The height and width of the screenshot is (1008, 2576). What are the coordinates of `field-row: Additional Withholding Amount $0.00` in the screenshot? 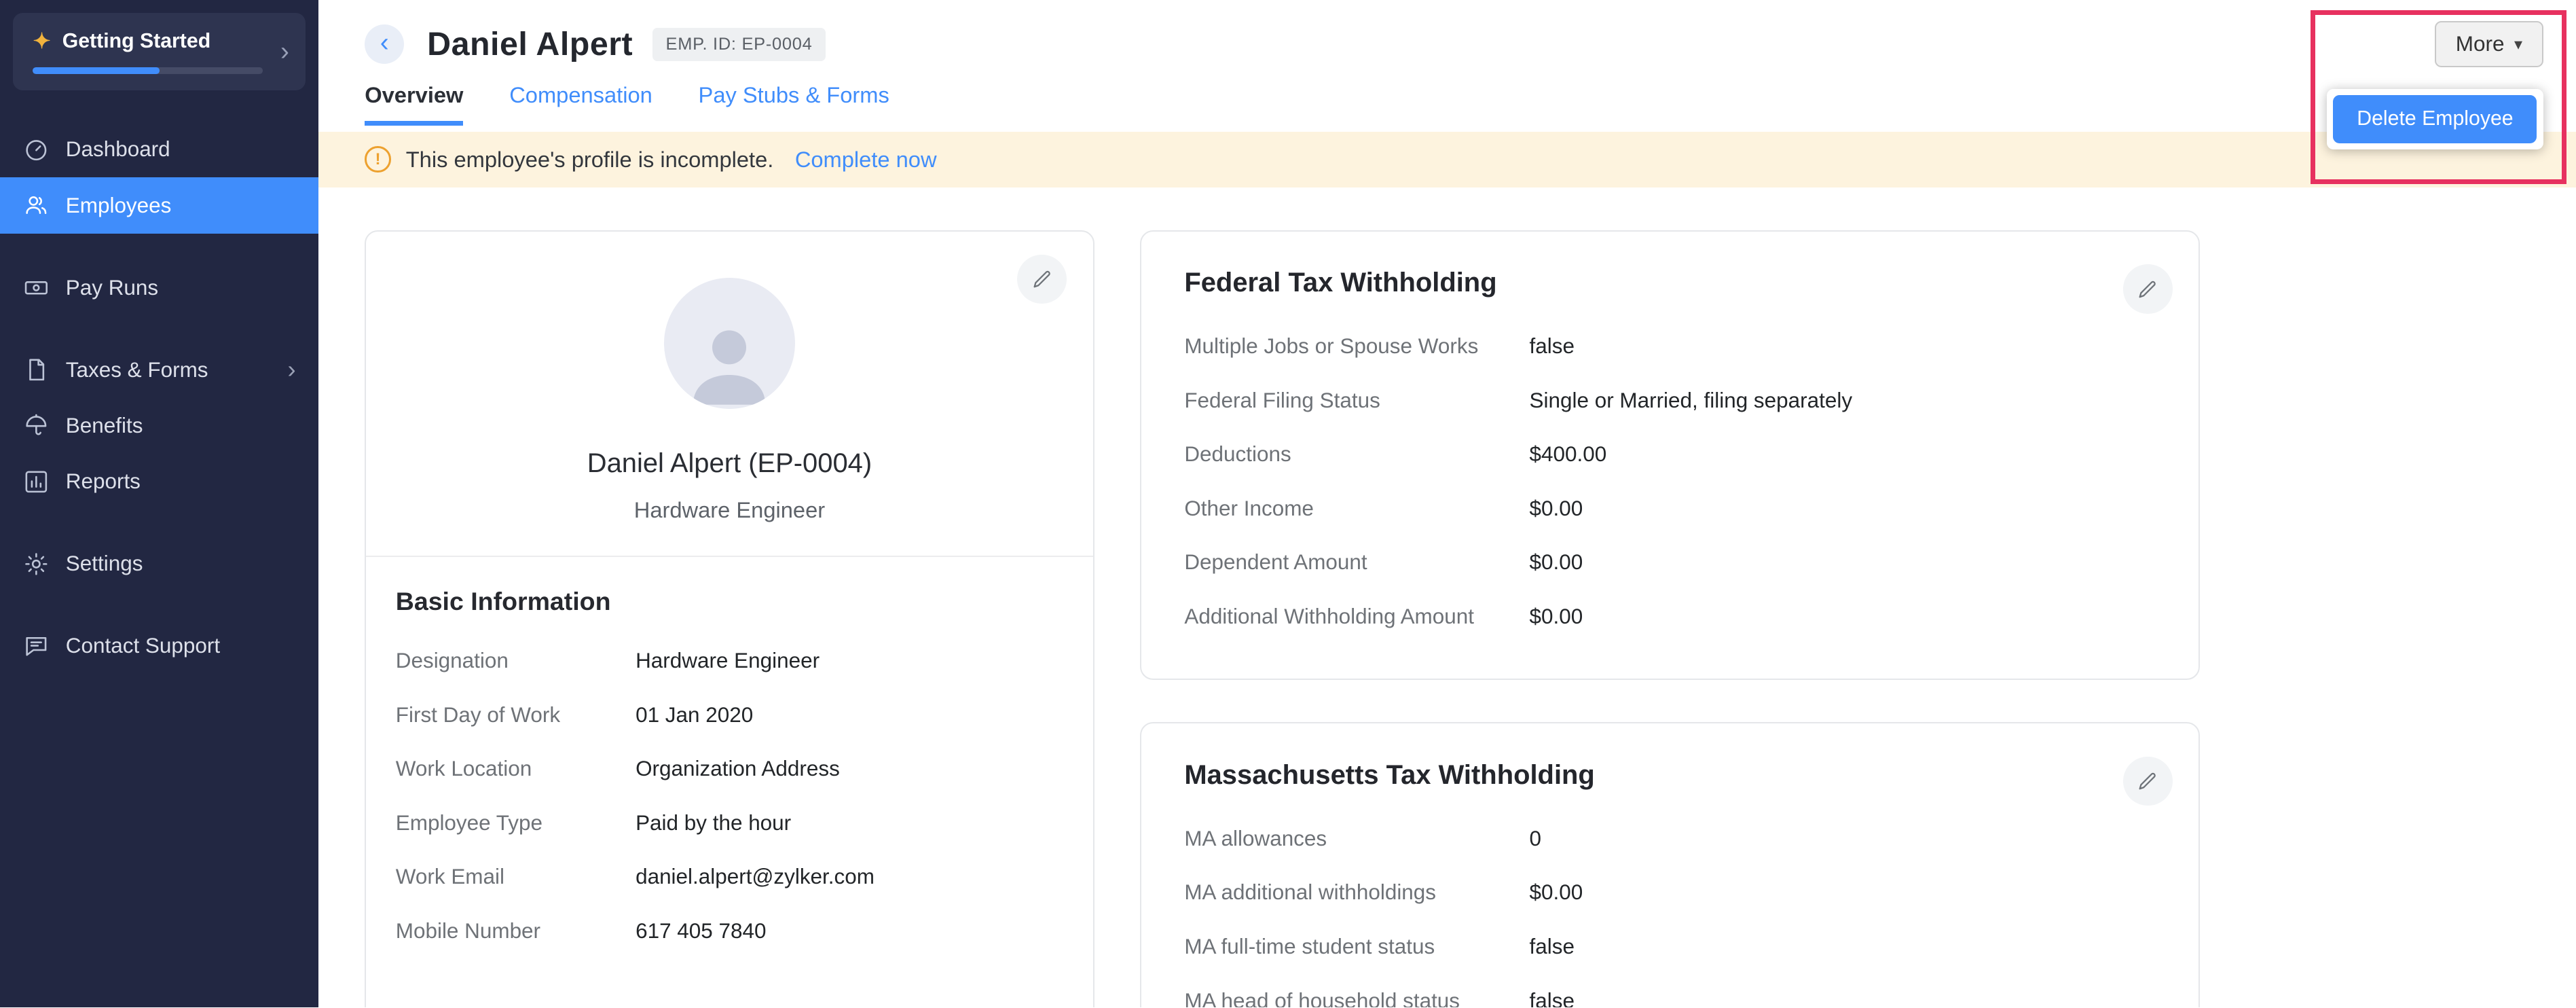 It's located at (1670, 617).